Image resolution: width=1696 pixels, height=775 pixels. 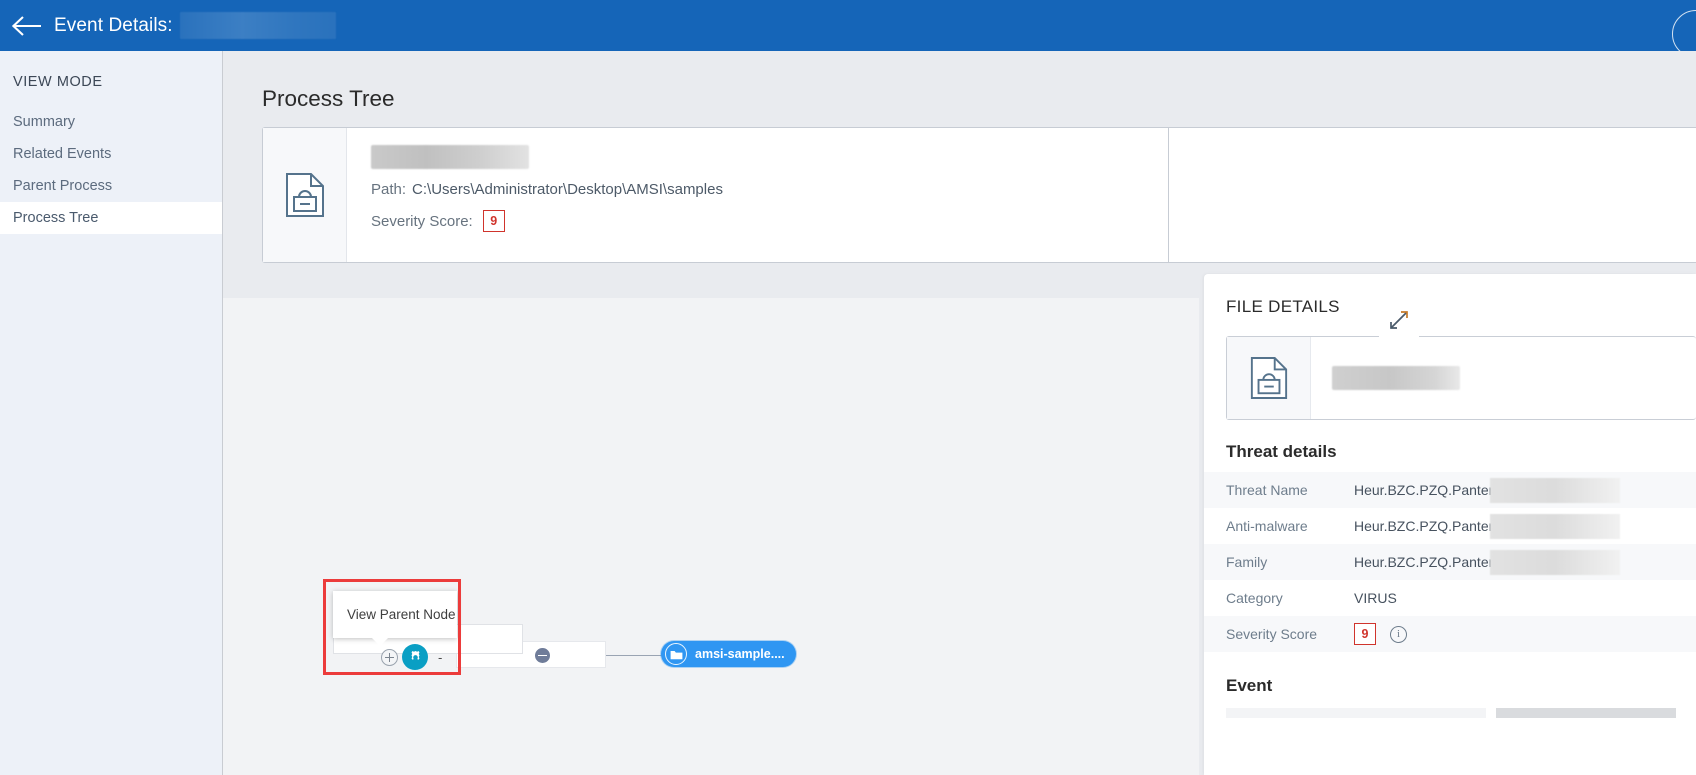 I want to click on row-value-text: VIRUS, so click(x=1375, y=598).